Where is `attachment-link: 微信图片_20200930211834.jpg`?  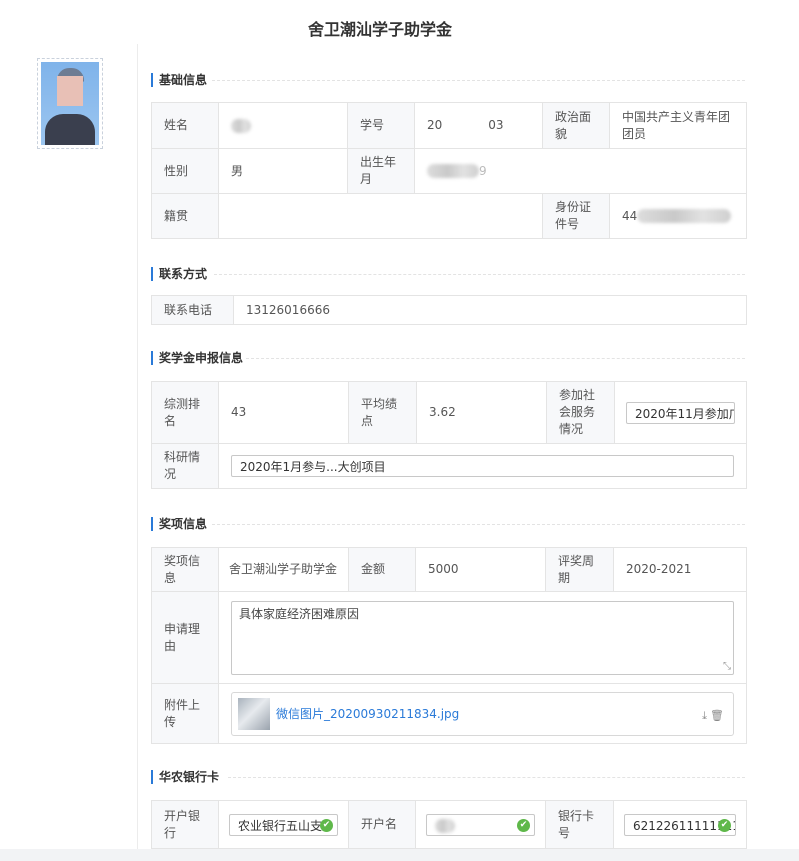 attachment-link: 微信图片_20200930211834.jpg is located at coordinates (367, 714).